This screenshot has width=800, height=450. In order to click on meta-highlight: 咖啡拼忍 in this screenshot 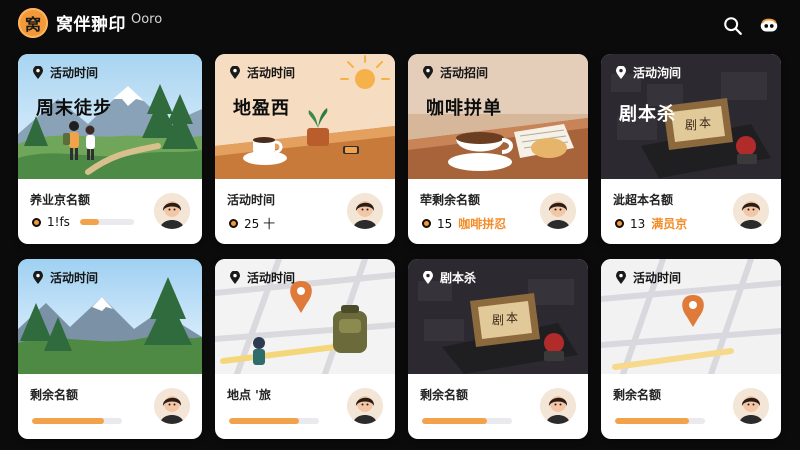, I will do `click(482, 224)`.